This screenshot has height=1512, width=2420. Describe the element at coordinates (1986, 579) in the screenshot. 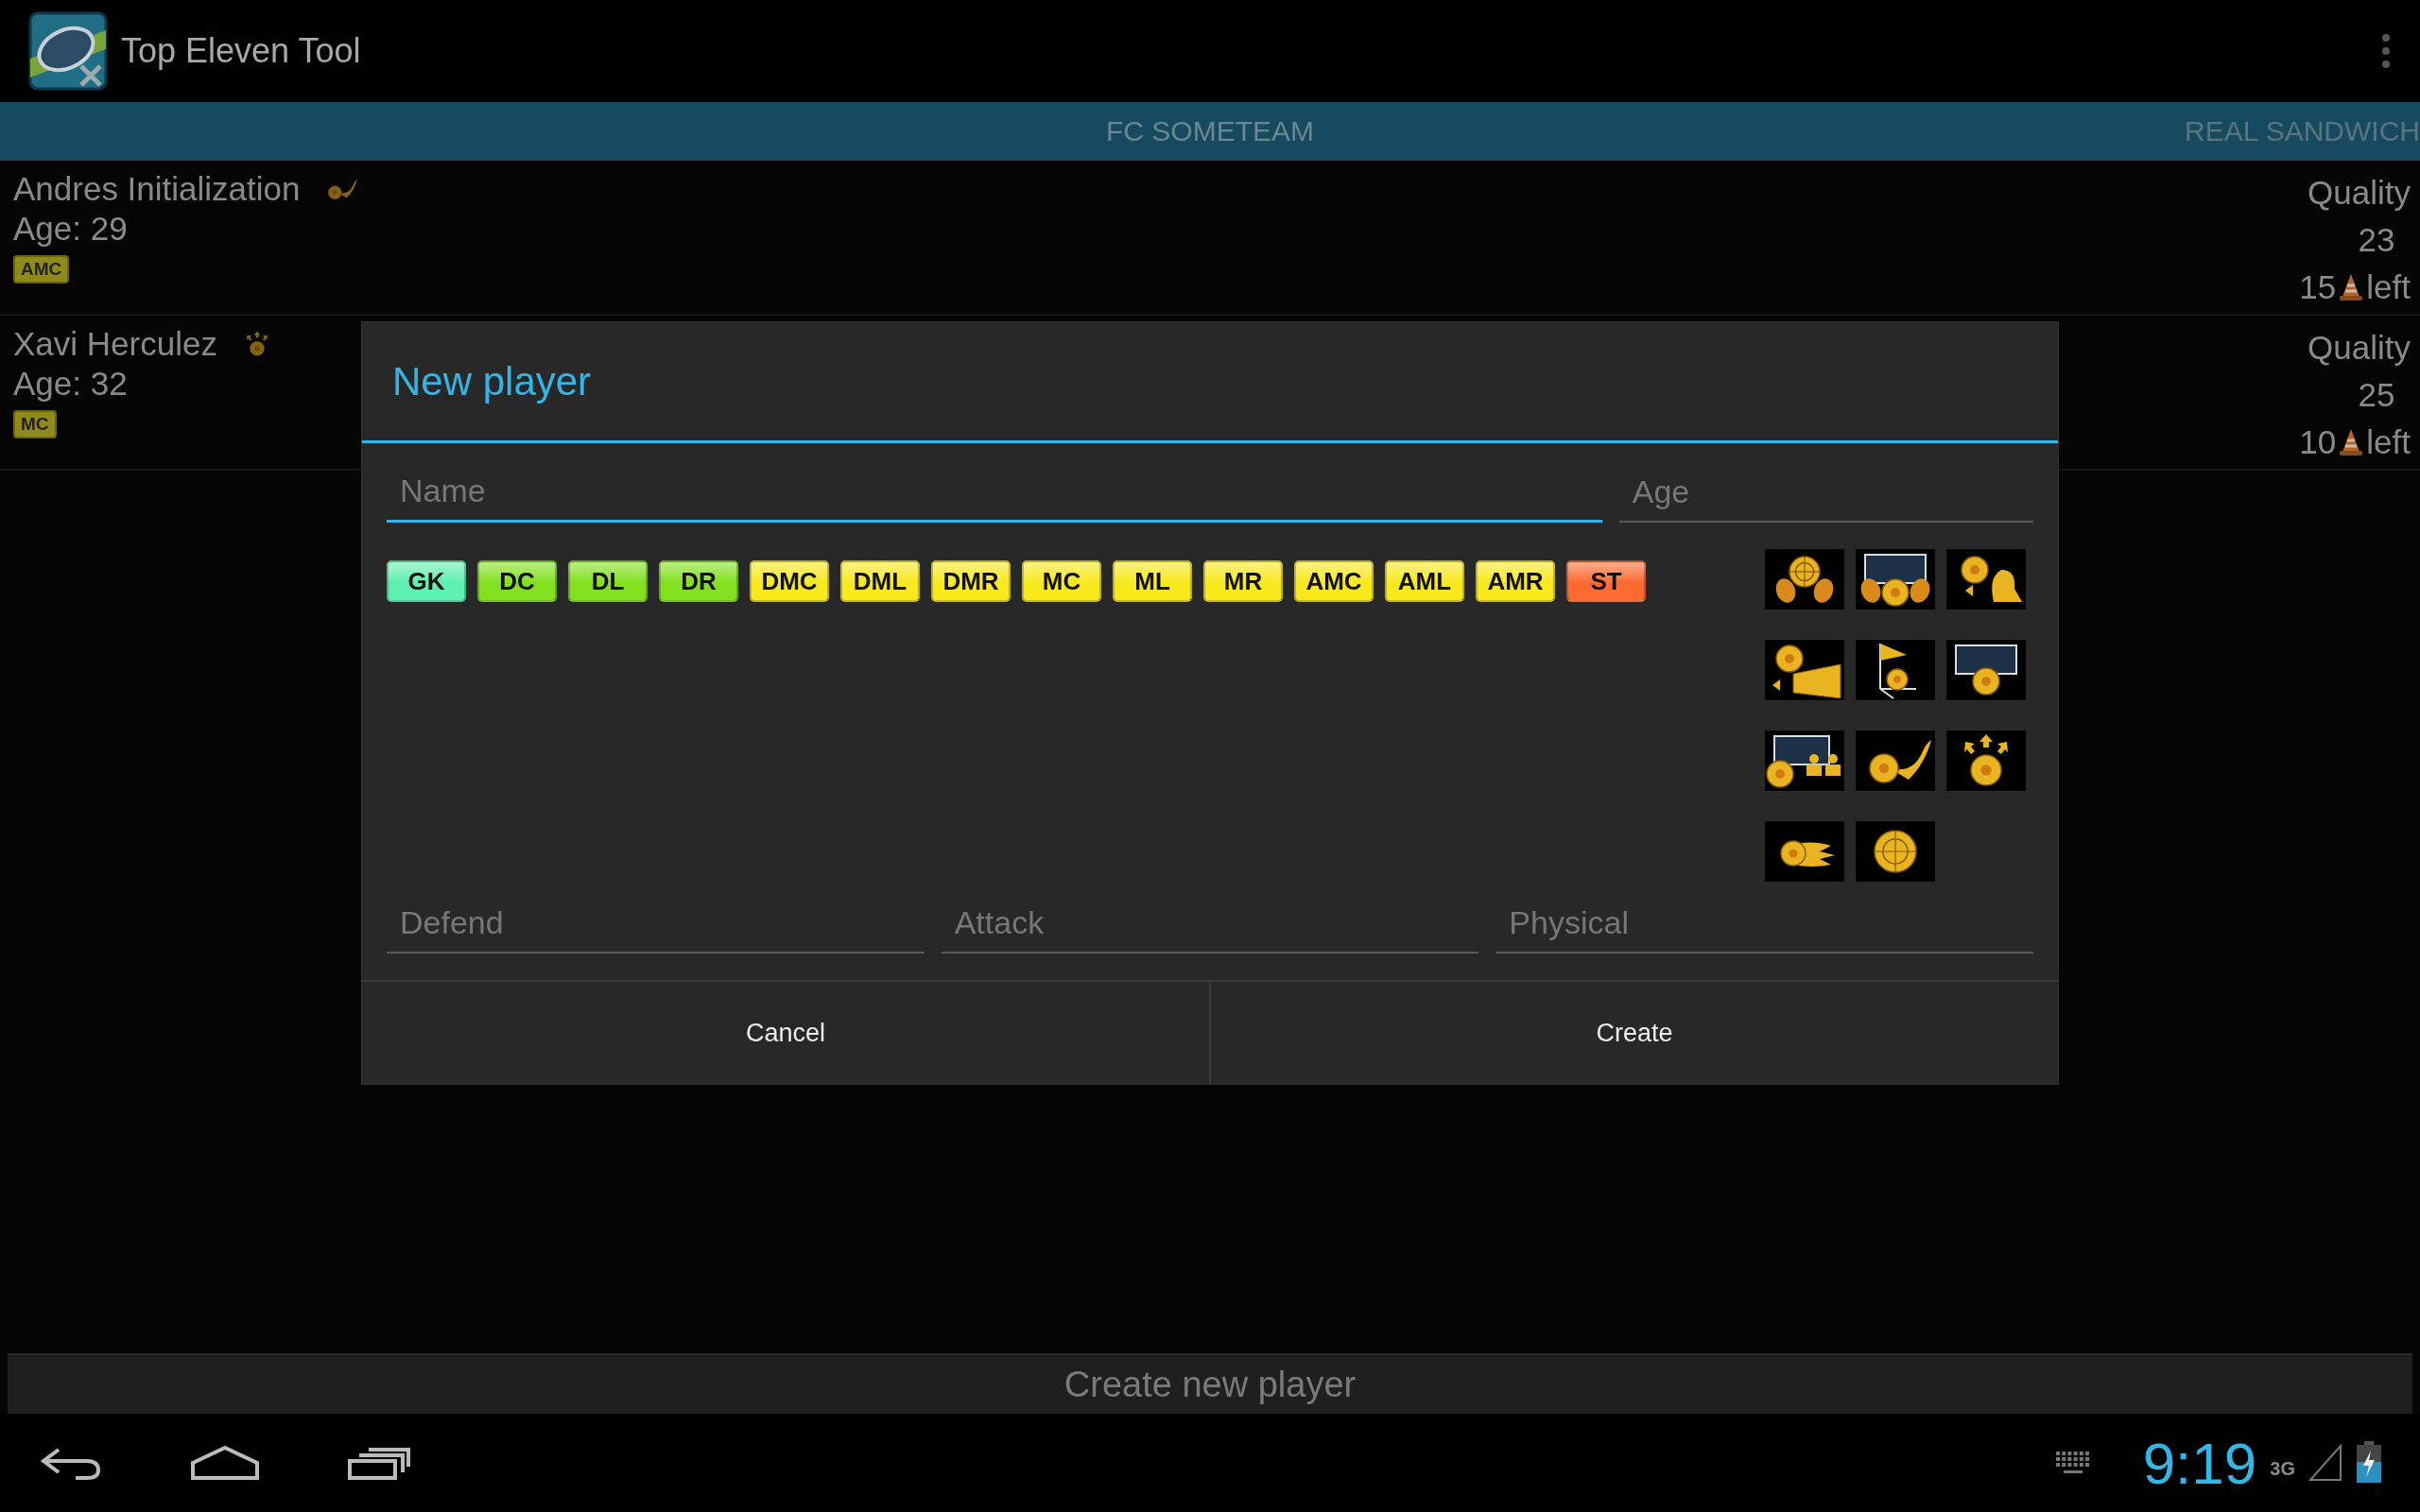

I see `ball-head-icon` at that location.